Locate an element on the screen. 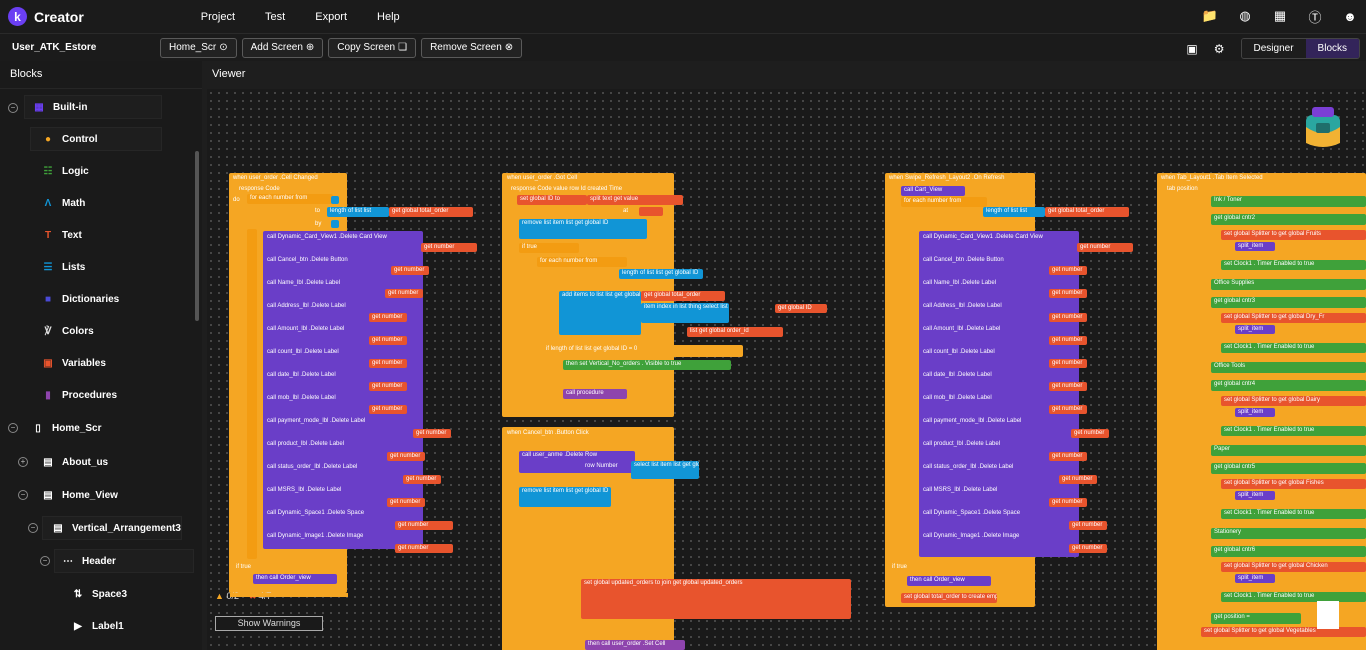  tree-item-colors: ℣ Colors is located at coordinates (68, 331).